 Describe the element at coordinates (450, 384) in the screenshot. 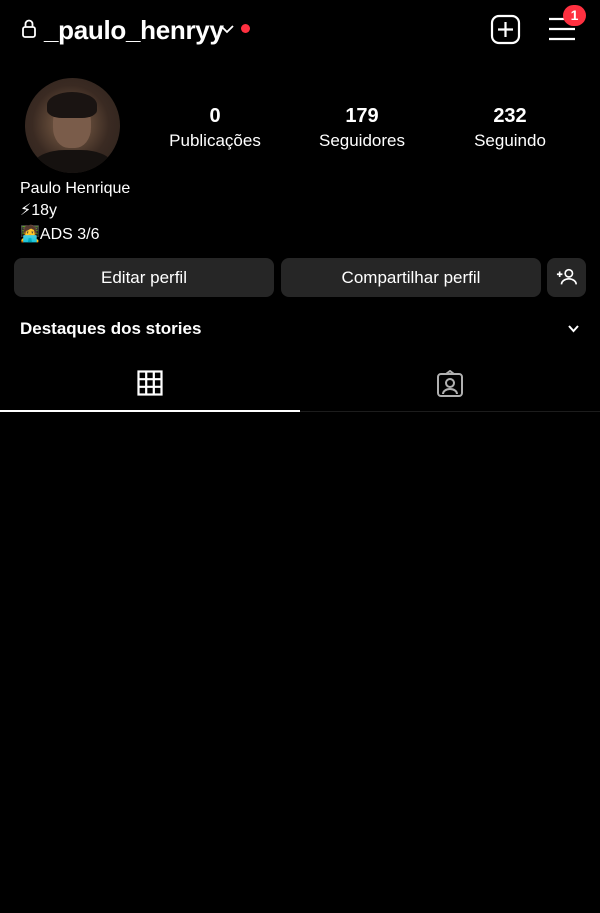

I see `tagged-icon` at that location.